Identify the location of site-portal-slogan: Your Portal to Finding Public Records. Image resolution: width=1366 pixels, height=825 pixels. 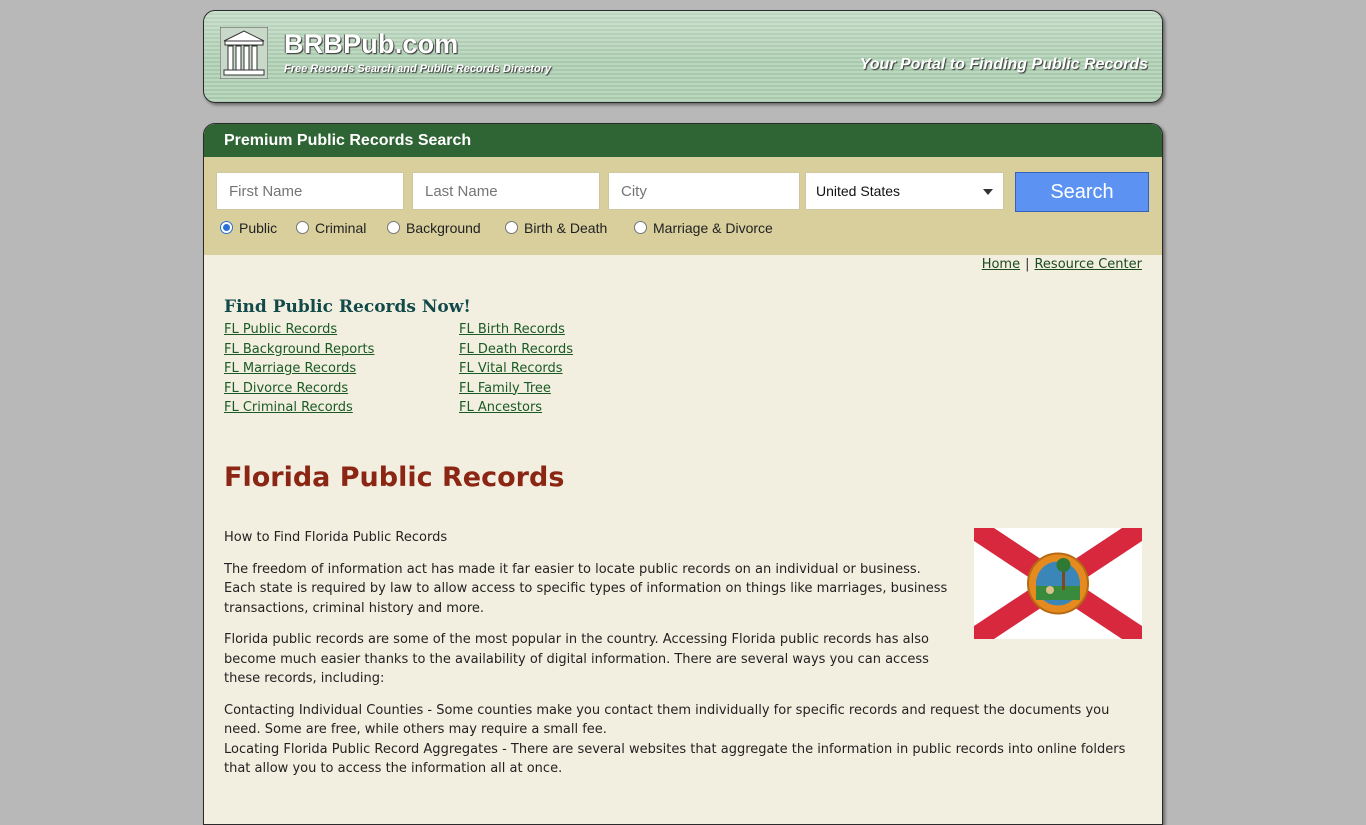
(1003, 64).